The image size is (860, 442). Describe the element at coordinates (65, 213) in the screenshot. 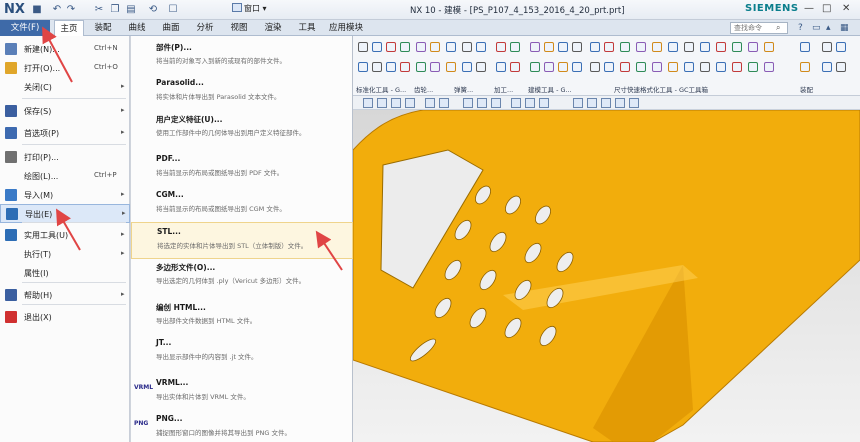

I see `file-menu-item: 导出(E) ▸` at that location.